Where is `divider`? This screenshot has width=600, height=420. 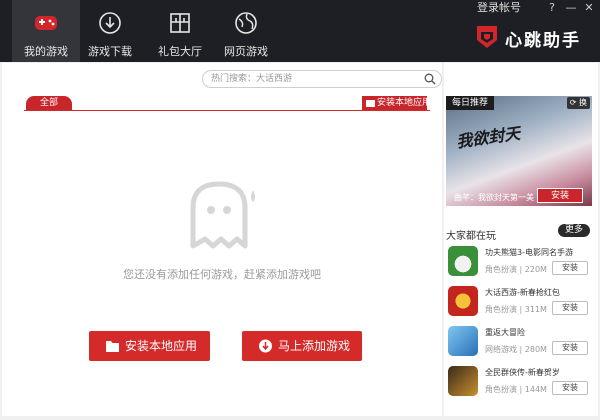 divider is located at coordinates (227, 110).